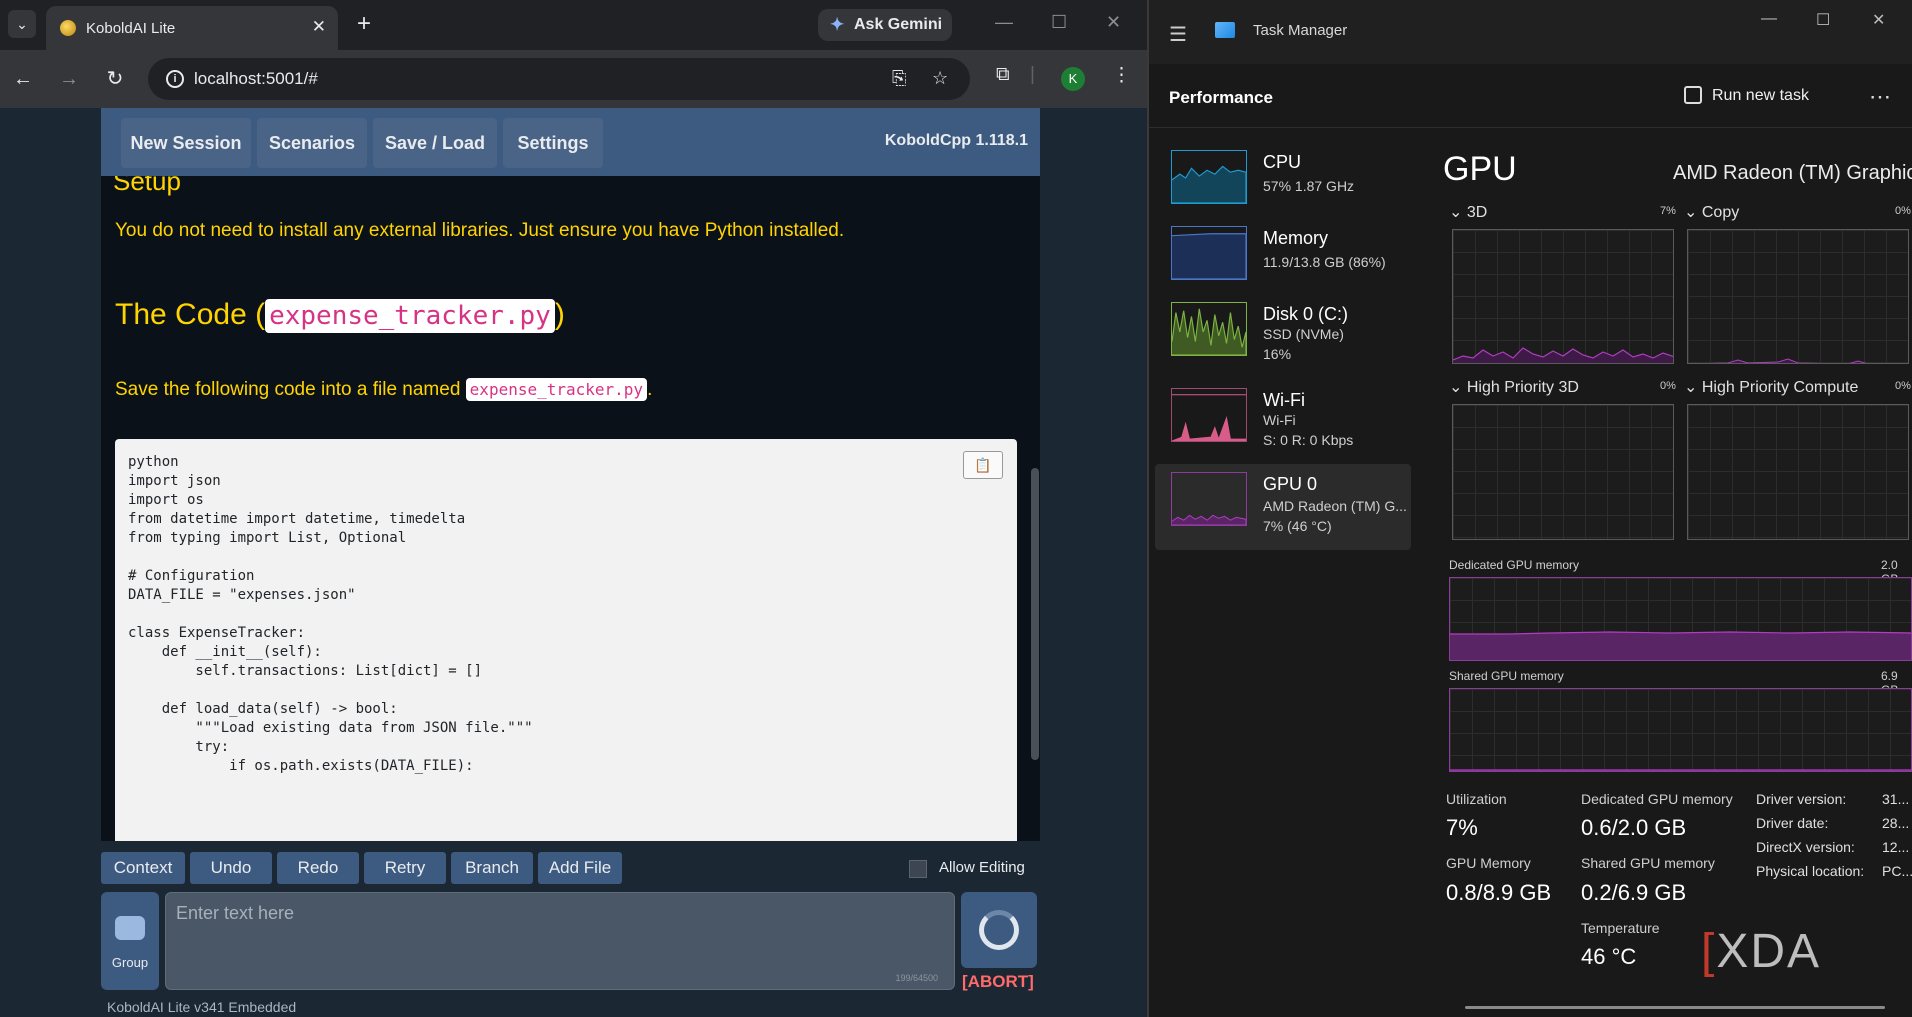 This screenshot has width=1912, height=1017. What do you see at coordinates (231, 868) in the screenshot?
I see `undo-button: Undo` at bounding box center [231, 868].